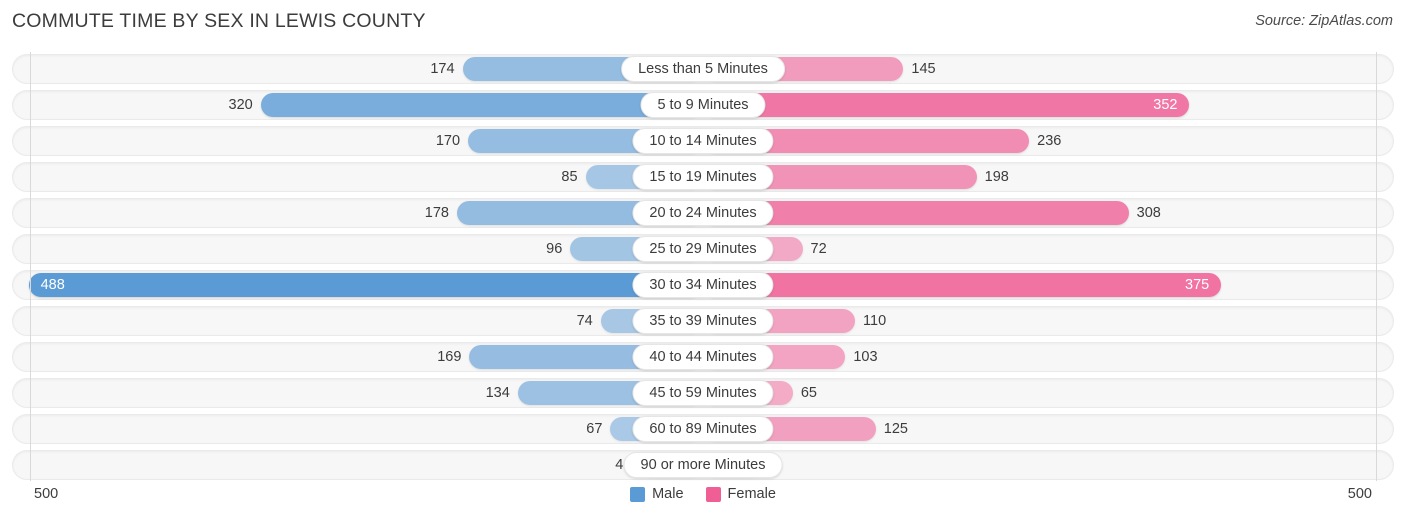 This screenshot has height=523, width=1406. Describe the element at coordinates (996, 177) in the screenshot. I see `bar-value-female: 198` at that location.